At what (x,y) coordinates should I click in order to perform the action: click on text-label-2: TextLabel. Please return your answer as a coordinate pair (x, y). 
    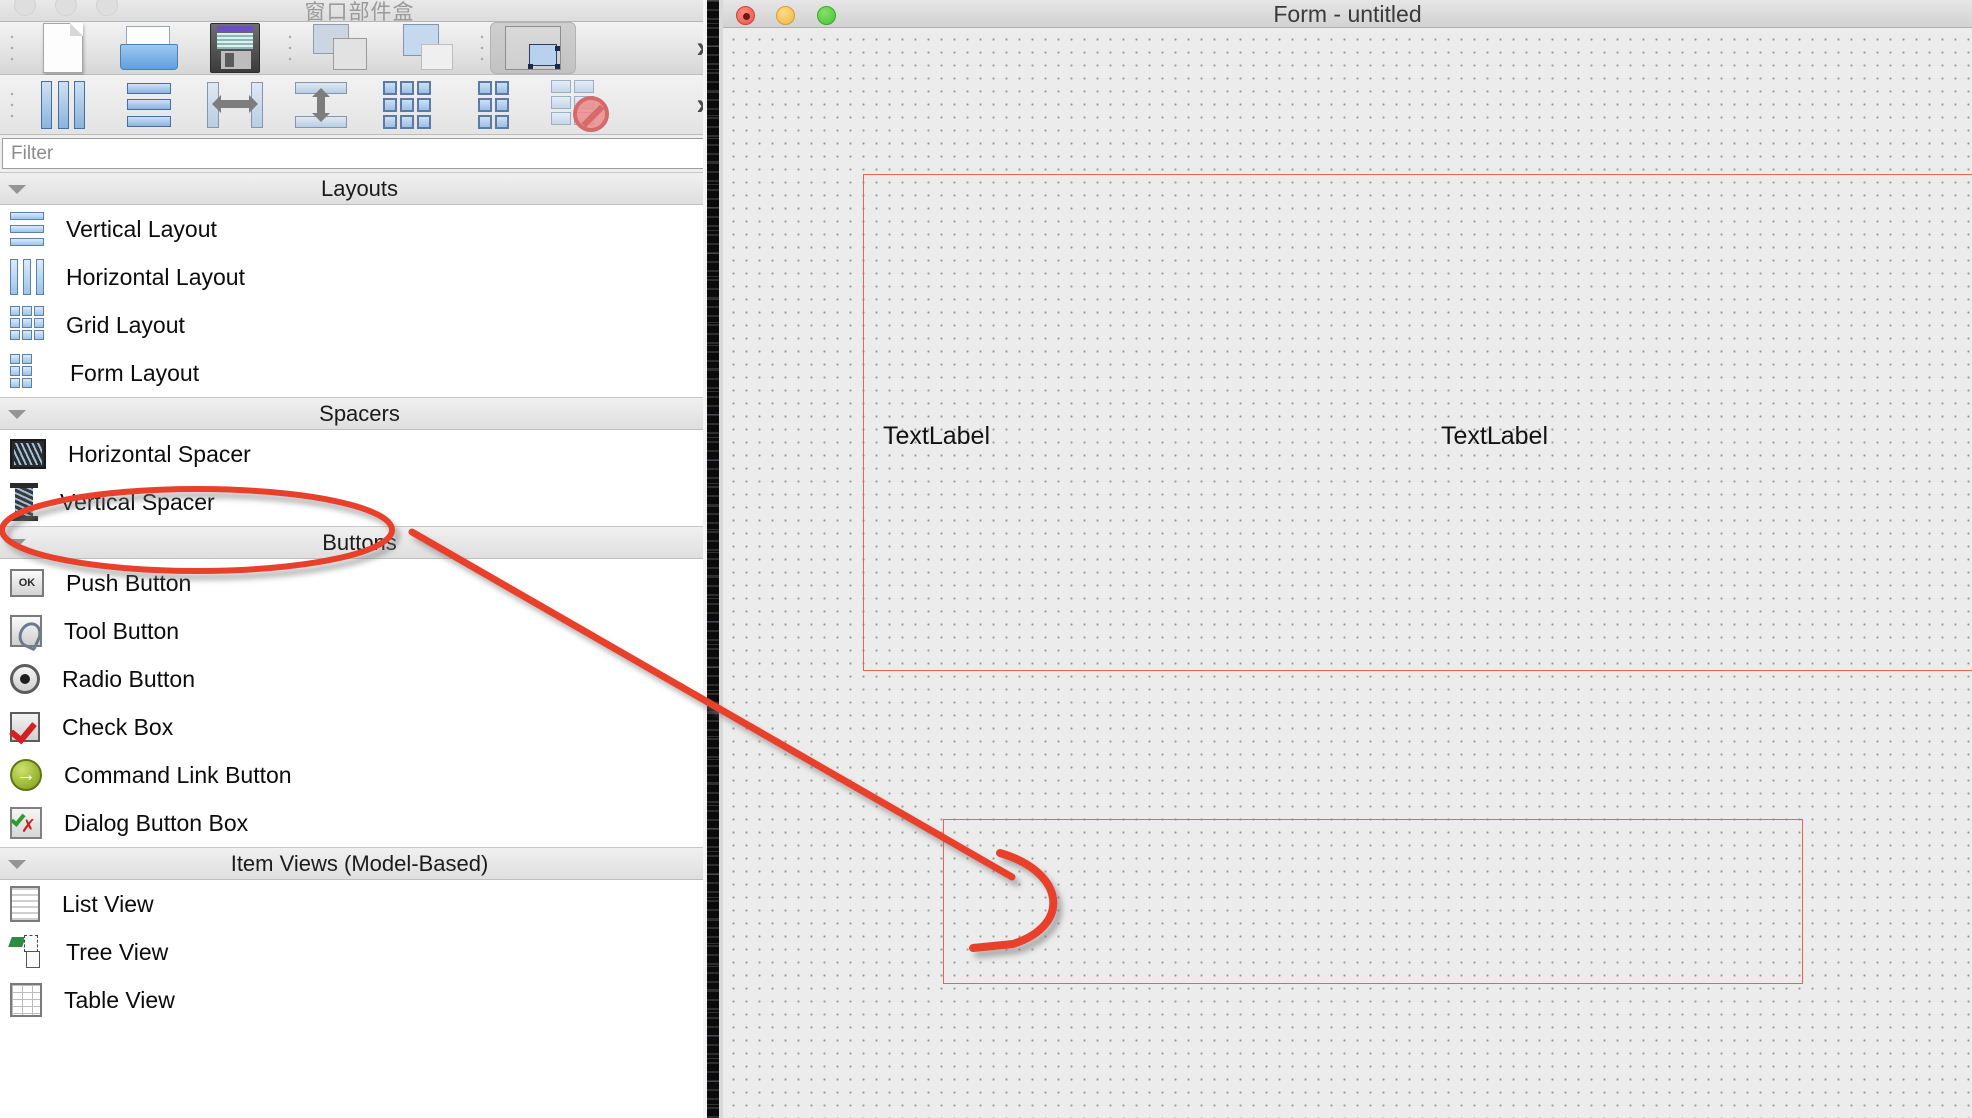
    Looking at the image, I should click on (1494, 436).